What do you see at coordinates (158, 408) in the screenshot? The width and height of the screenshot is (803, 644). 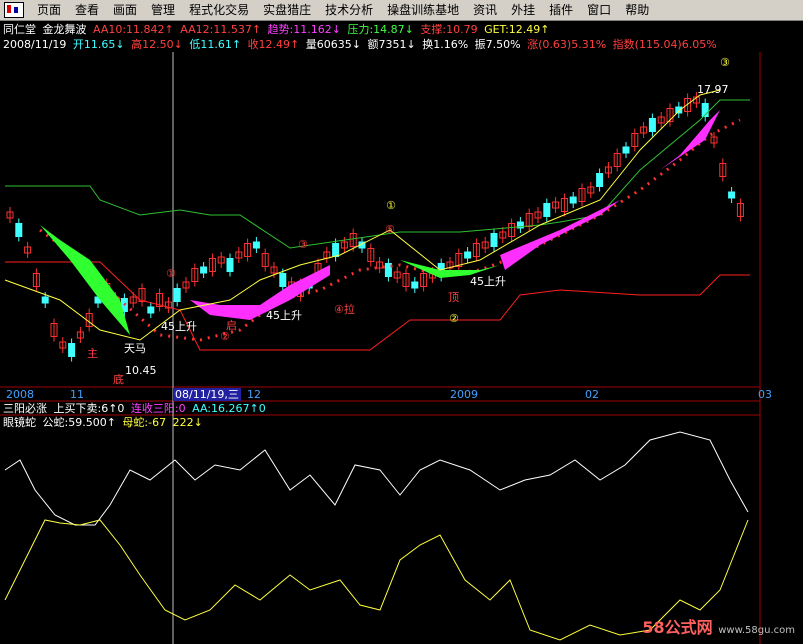 I see `sub1-three-yang: 连收三阳:0` at bounding box center [158, 408].